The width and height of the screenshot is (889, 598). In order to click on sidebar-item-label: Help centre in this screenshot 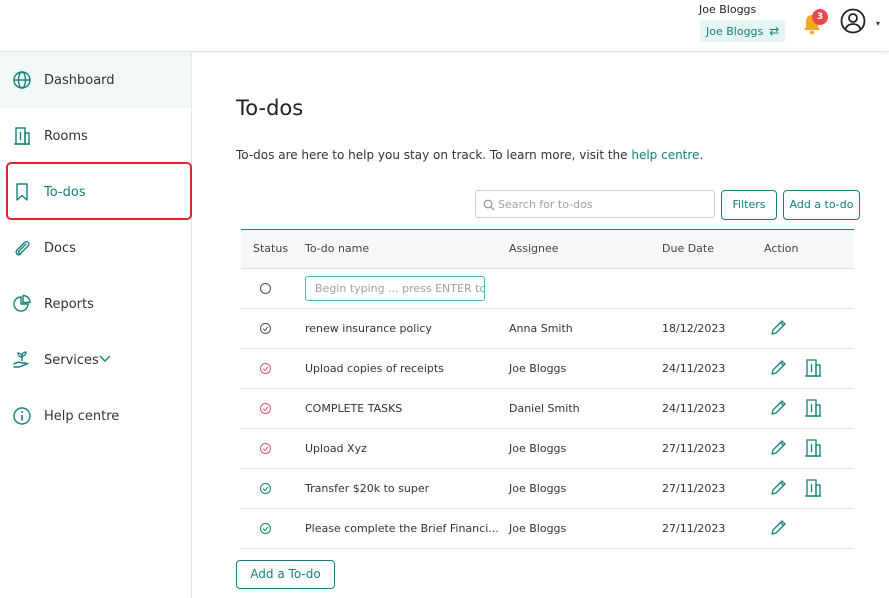, I will do `click(82, 416)`.